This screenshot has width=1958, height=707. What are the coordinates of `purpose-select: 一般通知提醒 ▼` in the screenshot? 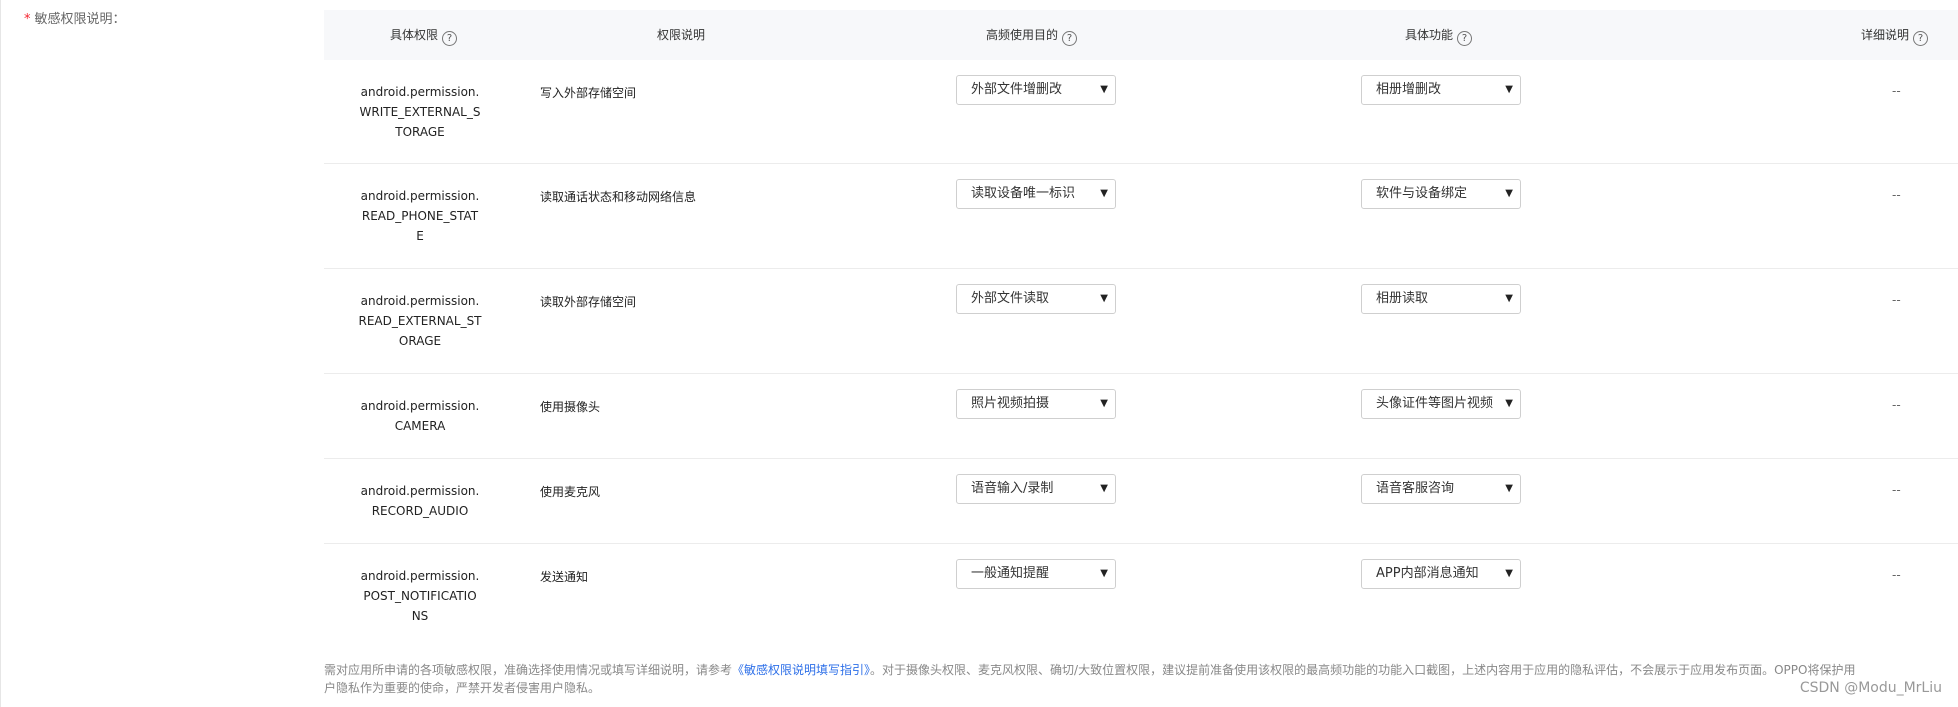 It's located at (1036, 574).